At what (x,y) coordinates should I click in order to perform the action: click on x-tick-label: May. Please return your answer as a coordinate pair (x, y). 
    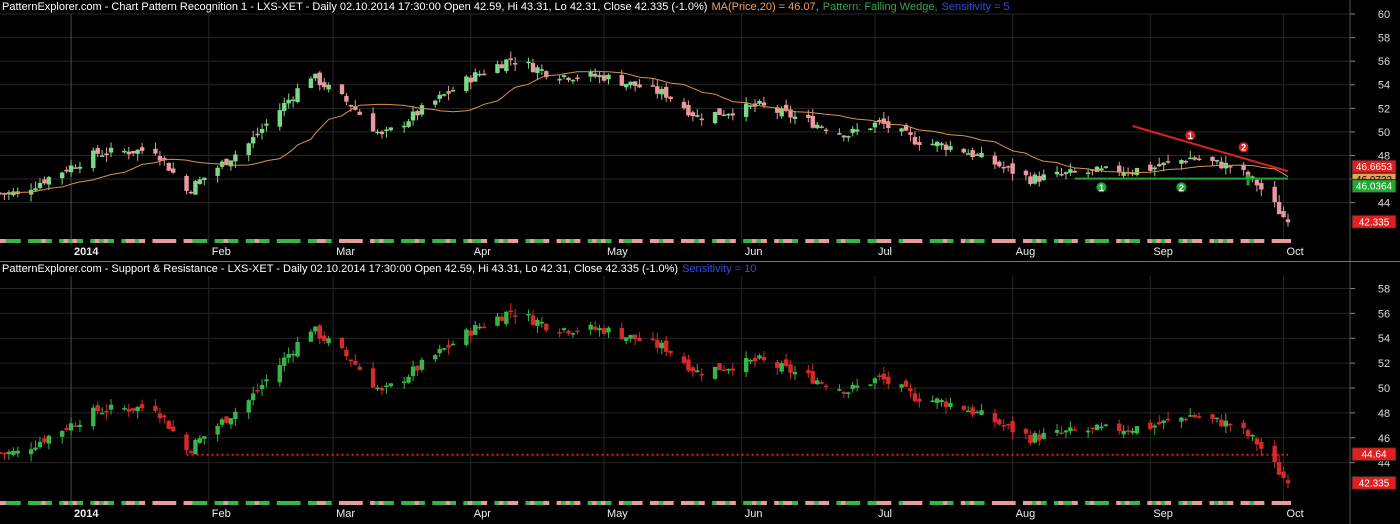
    Looking at the image, I should click on (617, 514).